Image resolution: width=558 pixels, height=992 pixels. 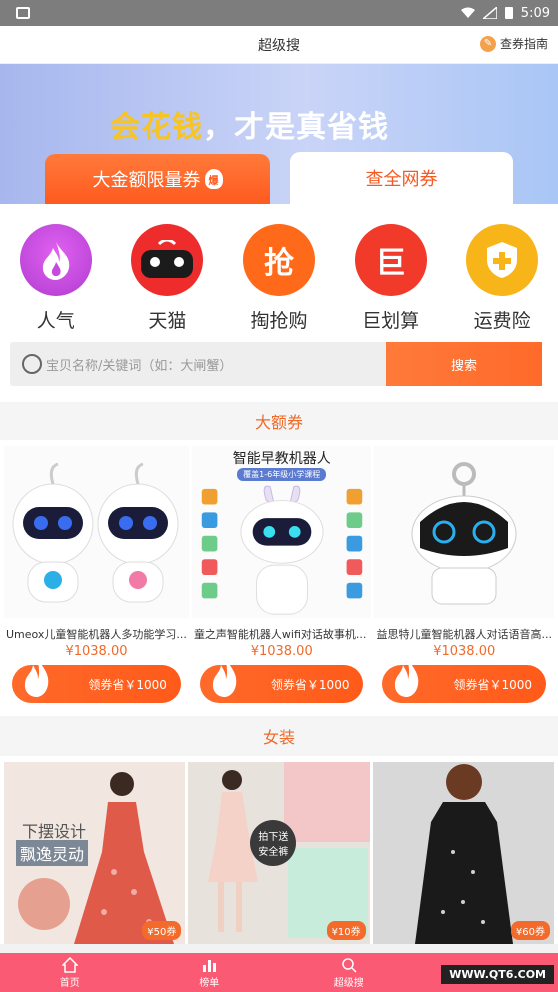 I want to click on fire-icon, so click(x=55, y=260).